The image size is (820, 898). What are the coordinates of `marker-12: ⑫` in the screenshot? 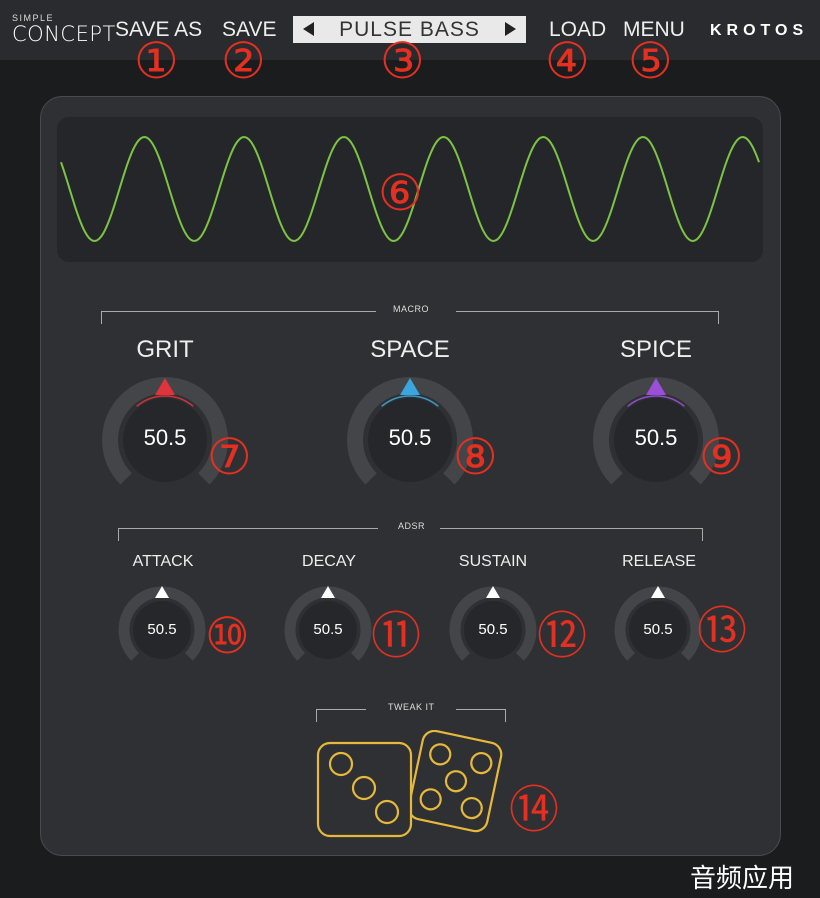 It's located at (562, 636).